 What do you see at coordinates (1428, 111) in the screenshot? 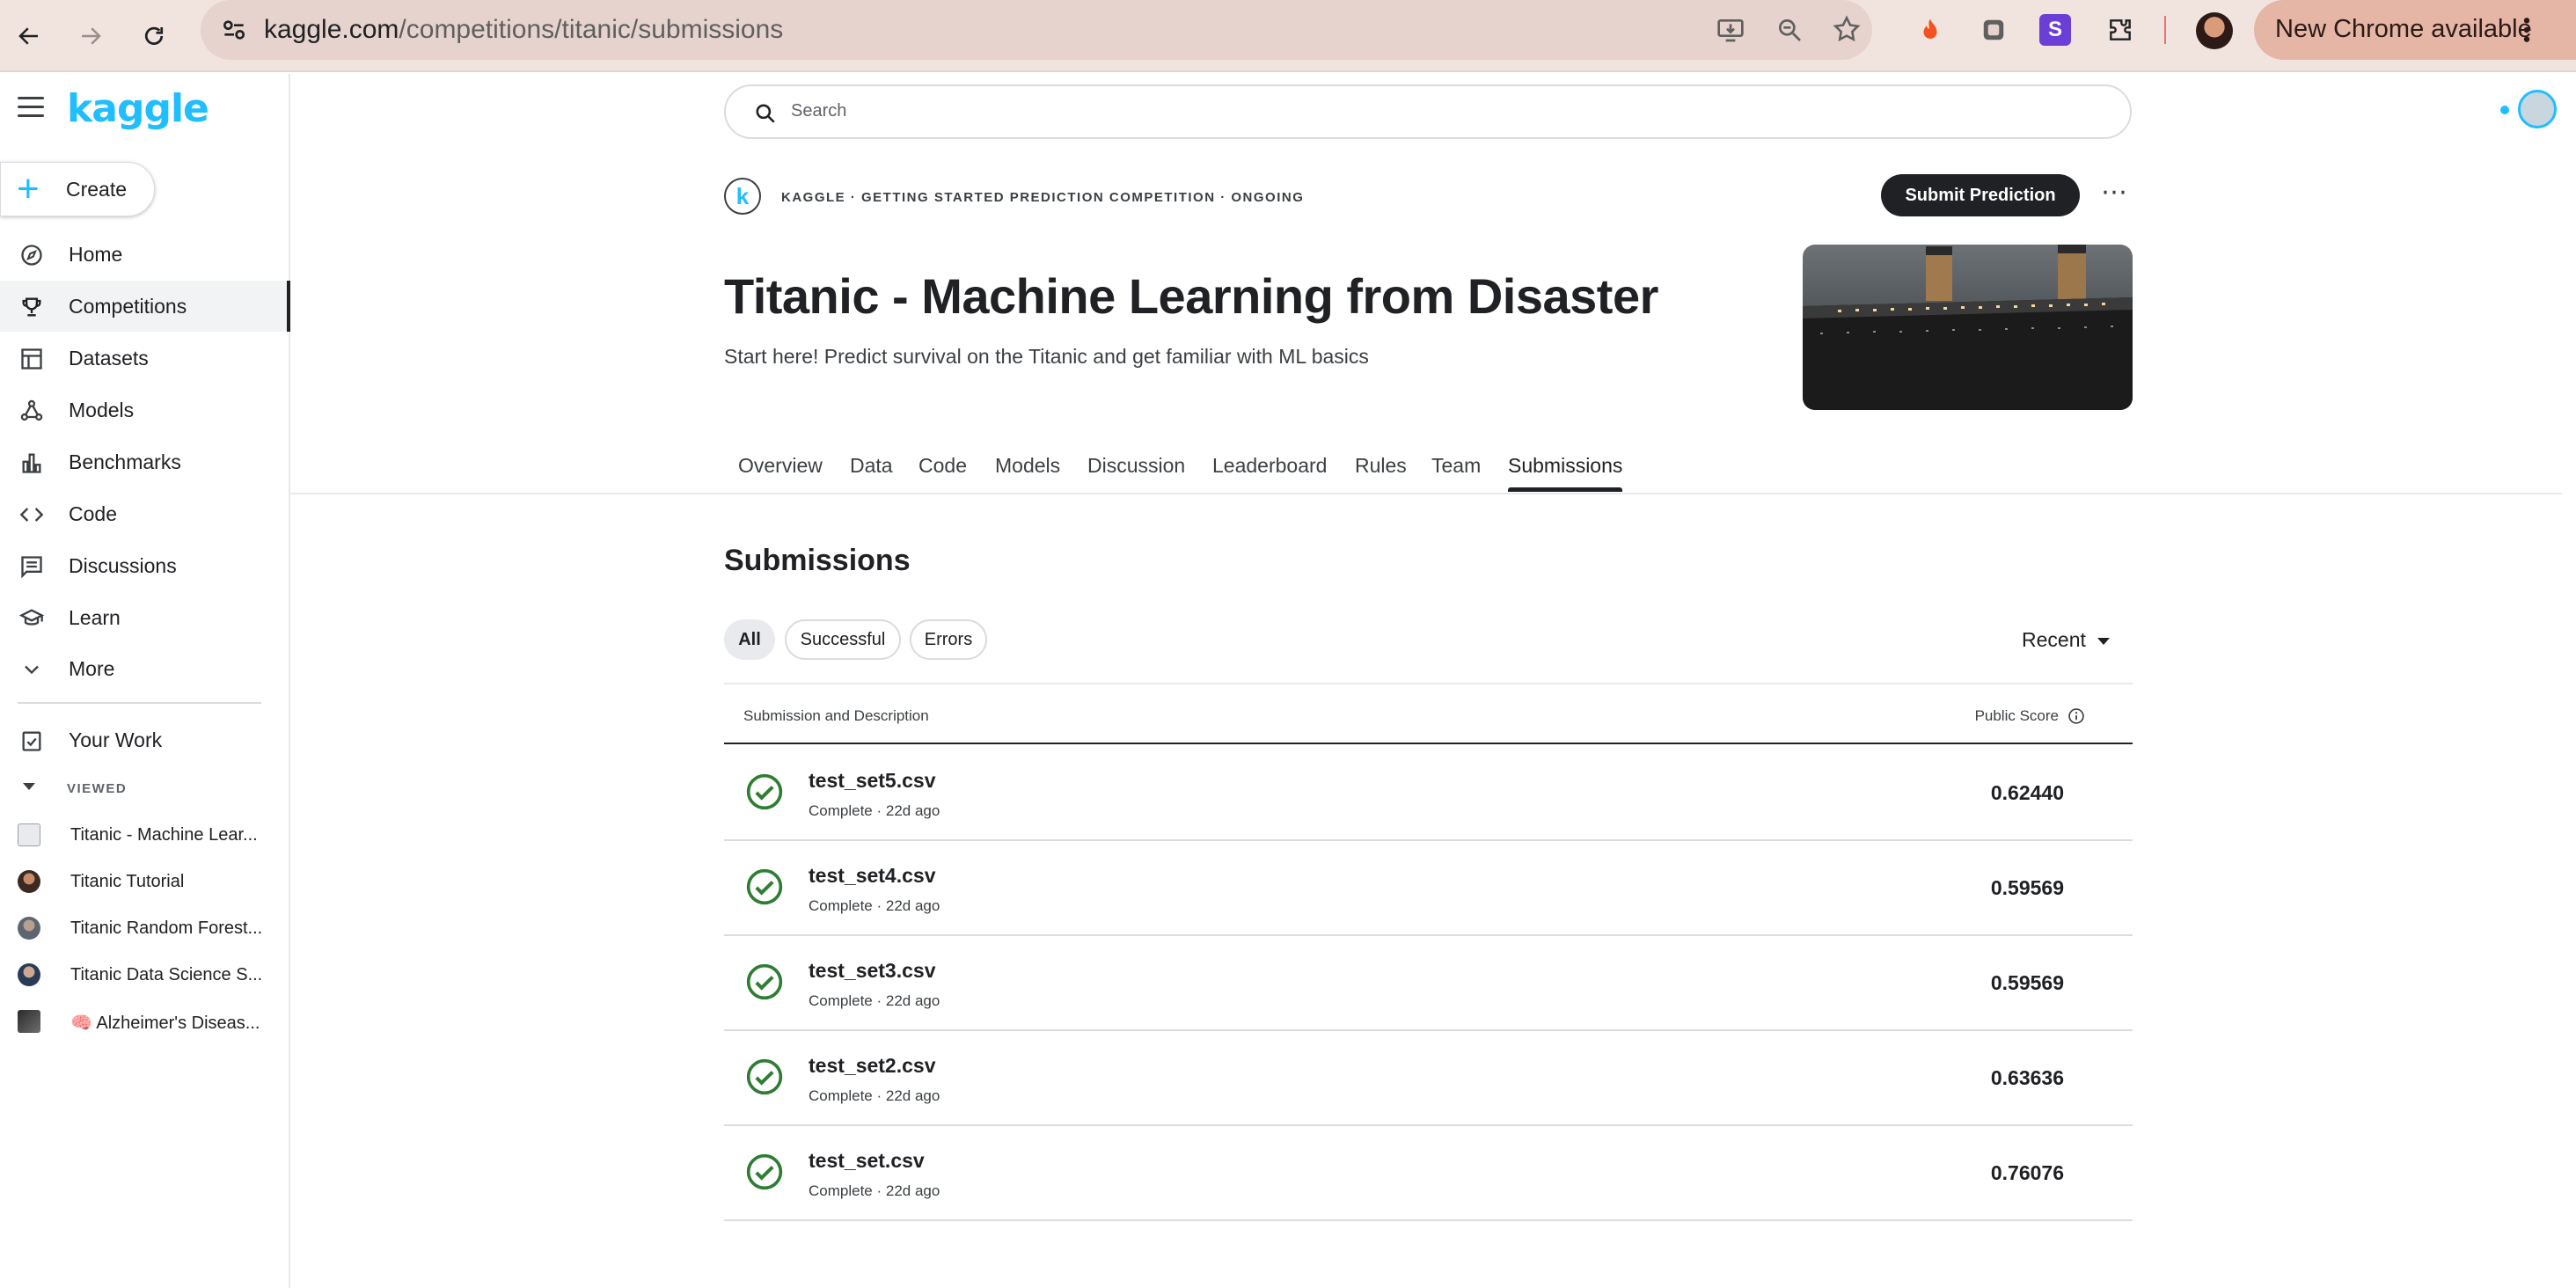
I see `search-input: Search` at bounding box center [1428, 111].